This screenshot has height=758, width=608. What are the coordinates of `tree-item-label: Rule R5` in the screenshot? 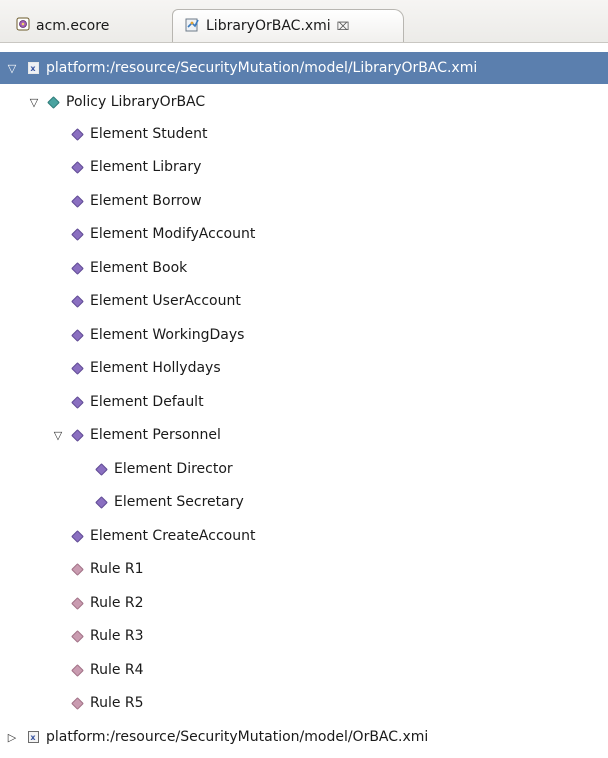 It's located at (117, 703).